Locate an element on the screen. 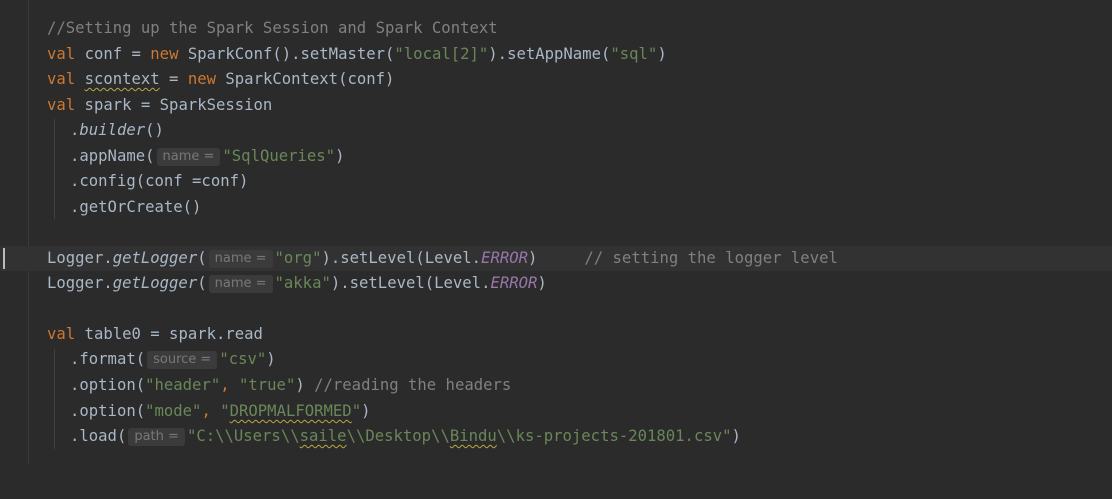 The image size is (1112, 499). code-line: .appName(name = "SqlQueries") is located at coordinates (556, 156).